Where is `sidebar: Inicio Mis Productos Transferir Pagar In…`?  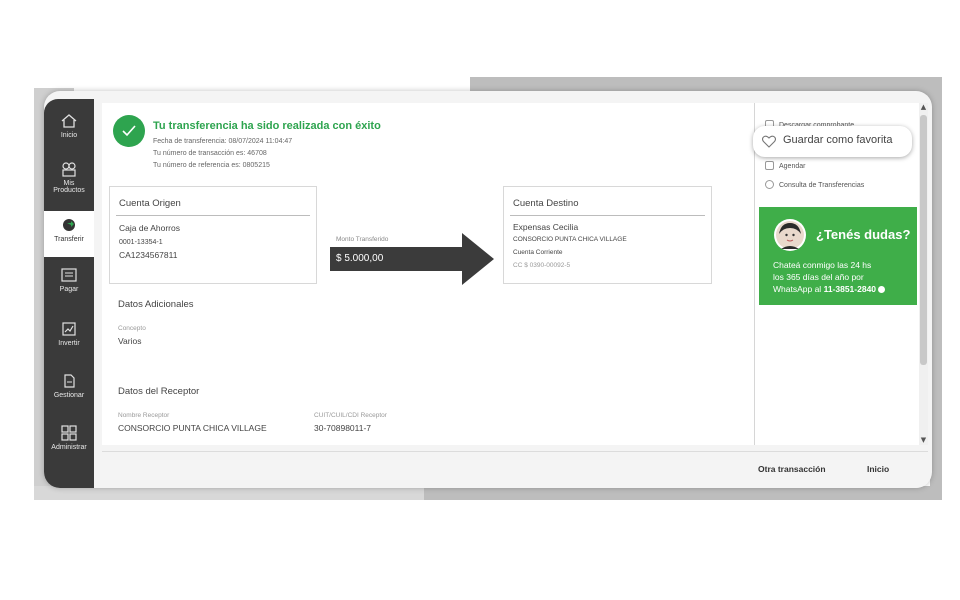 sidebar: Inicio Mis Productos Transferir Pagar In… is located at coordinates (69, 293).